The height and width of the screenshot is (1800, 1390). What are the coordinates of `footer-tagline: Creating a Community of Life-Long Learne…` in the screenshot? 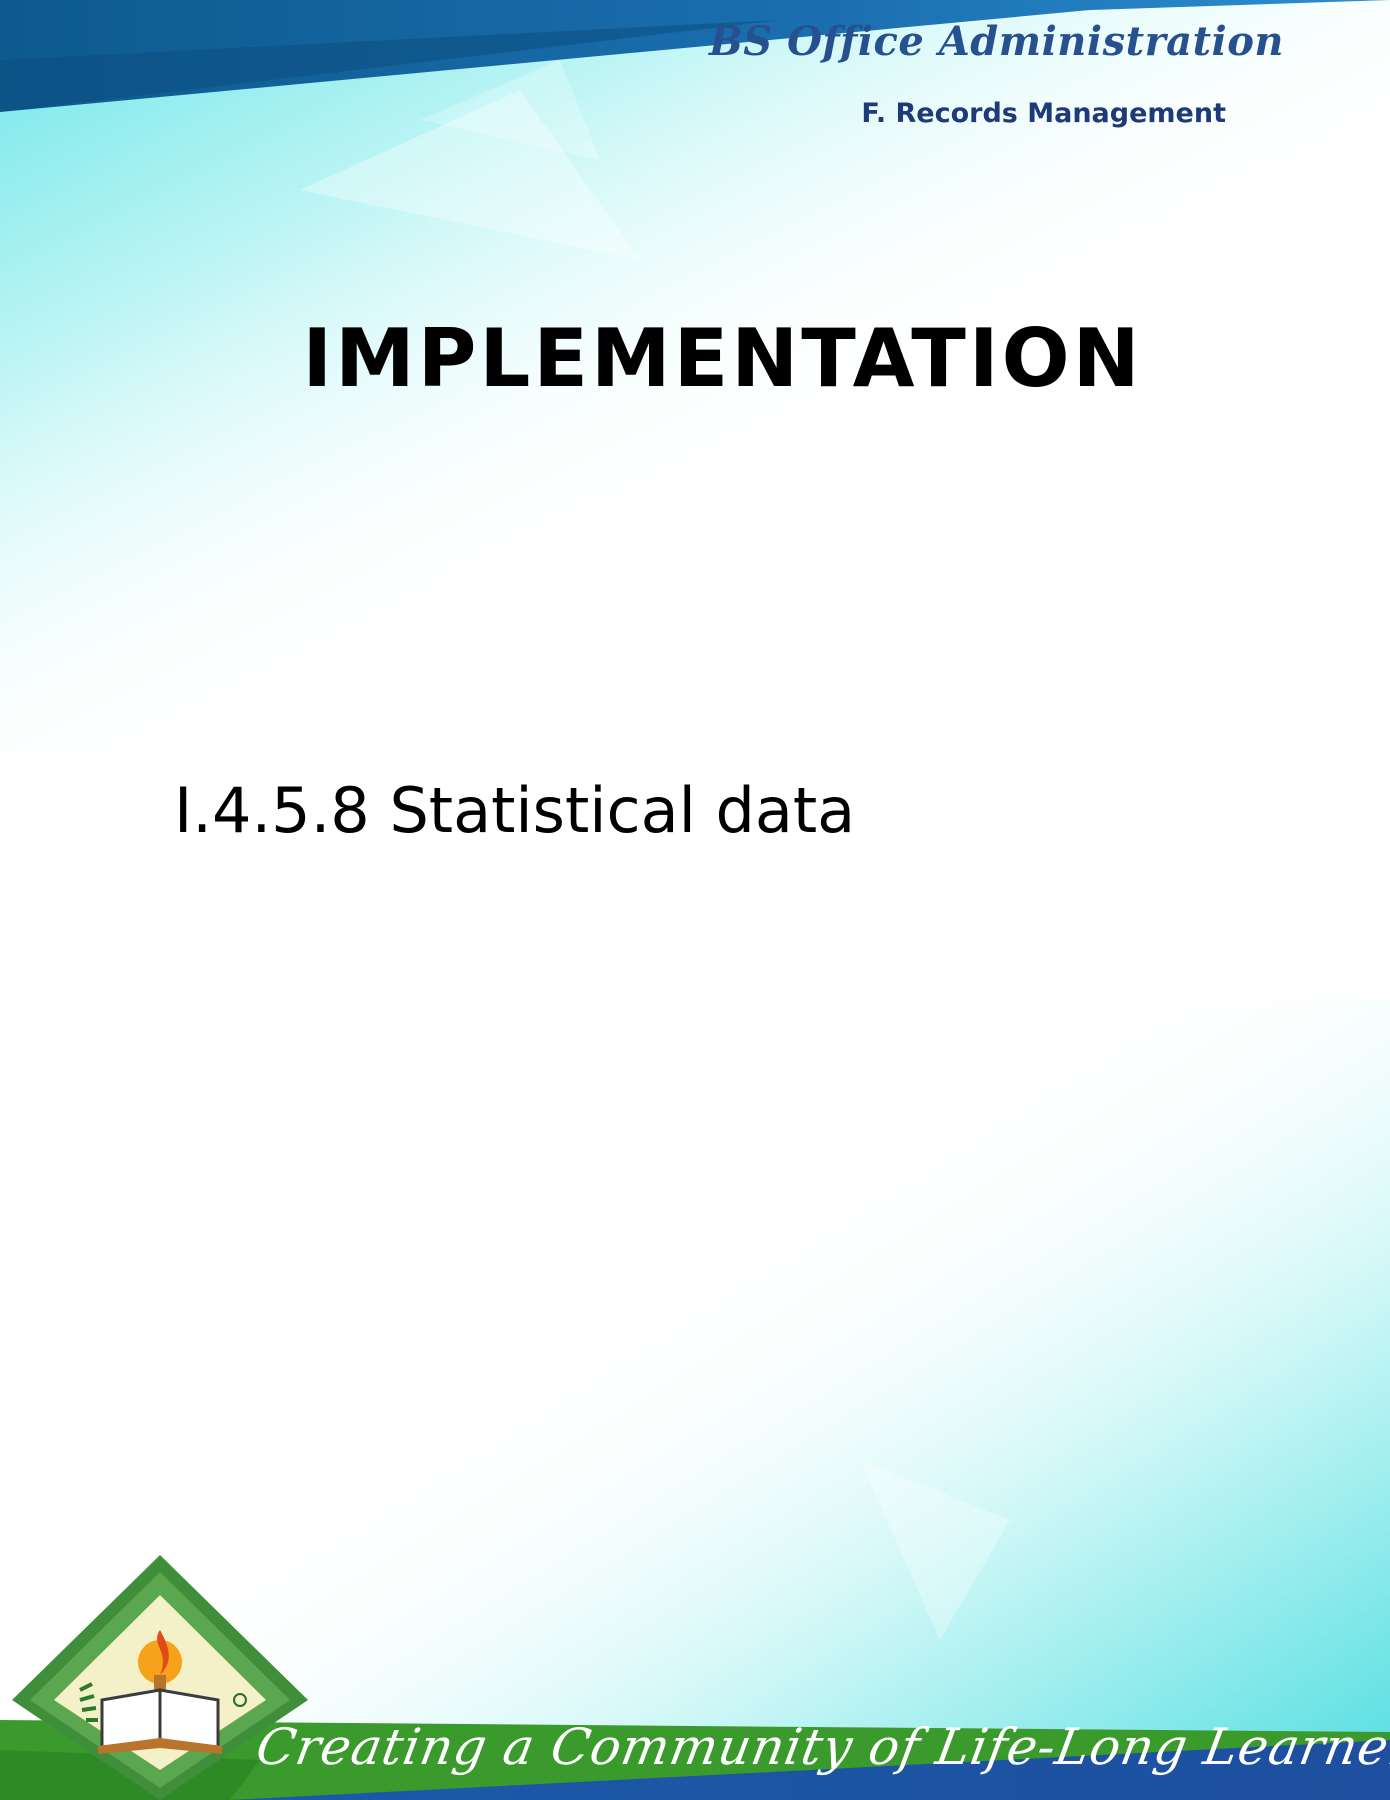 It's located at (821, 1747).